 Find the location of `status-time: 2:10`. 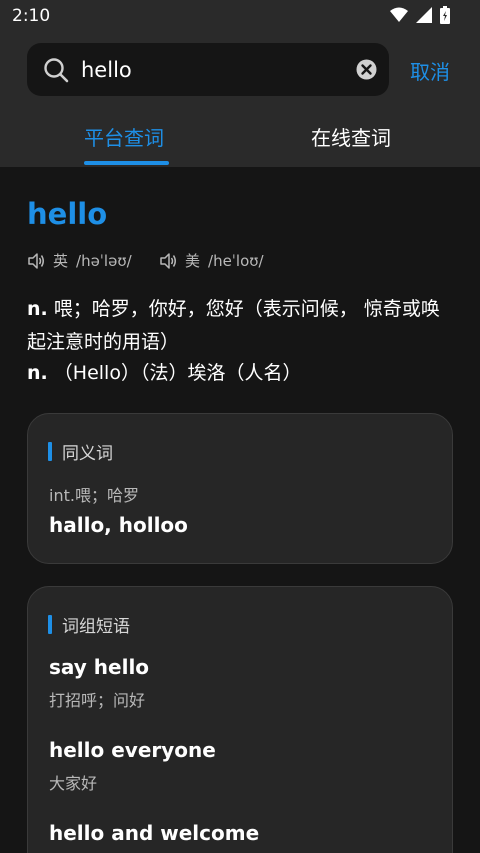

status-time: 2:10 is located at coordinates (31, 16).